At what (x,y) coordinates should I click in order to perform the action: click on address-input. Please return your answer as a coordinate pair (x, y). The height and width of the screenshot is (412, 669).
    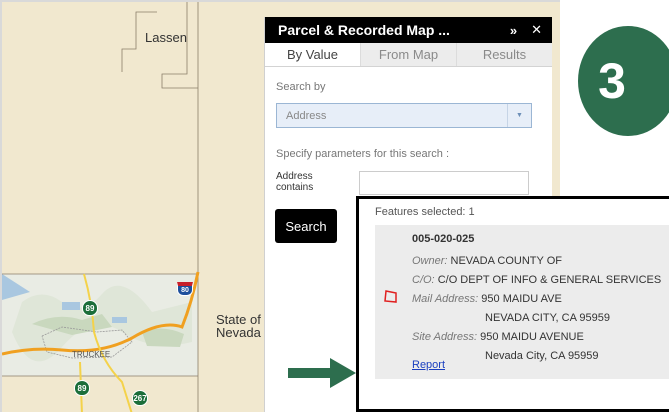
    Looking at the image, I should click on (444, 183).